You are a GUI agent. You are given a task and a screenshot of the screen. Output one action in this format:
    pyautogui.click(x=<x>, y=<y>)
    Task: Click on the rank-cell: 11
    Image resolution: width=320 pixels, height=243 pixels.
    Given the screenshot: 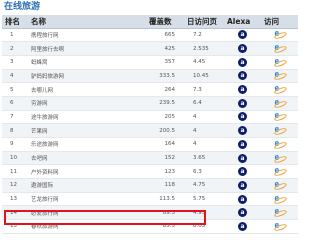 What is the action you would take?
    pyautogui.click(x=15, y=172)
    